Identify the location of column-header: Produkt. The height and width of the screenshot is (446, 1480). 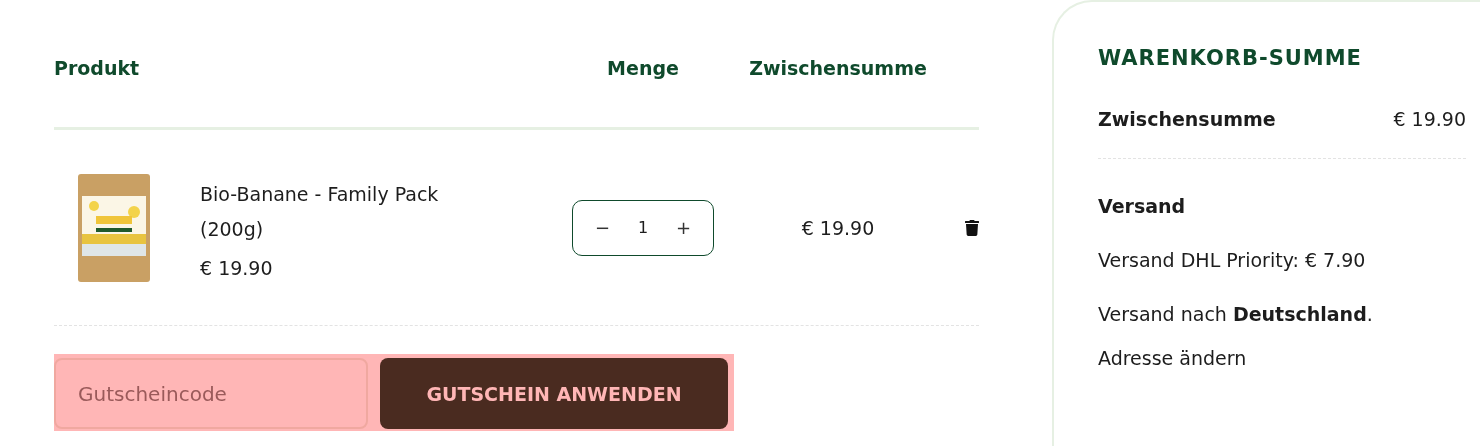
(97, 67).